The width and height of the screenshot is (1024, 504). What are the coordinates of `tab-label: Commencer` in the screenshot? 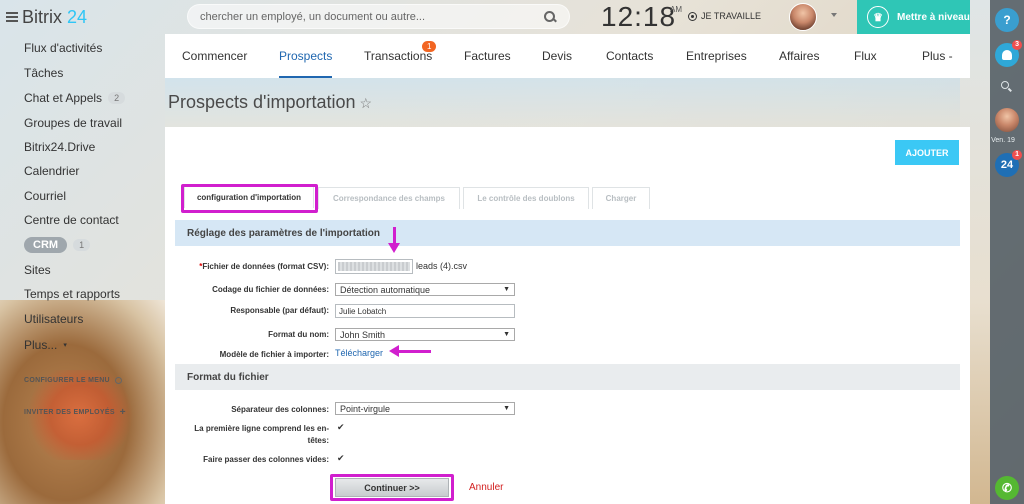 It's located at (215, 56).